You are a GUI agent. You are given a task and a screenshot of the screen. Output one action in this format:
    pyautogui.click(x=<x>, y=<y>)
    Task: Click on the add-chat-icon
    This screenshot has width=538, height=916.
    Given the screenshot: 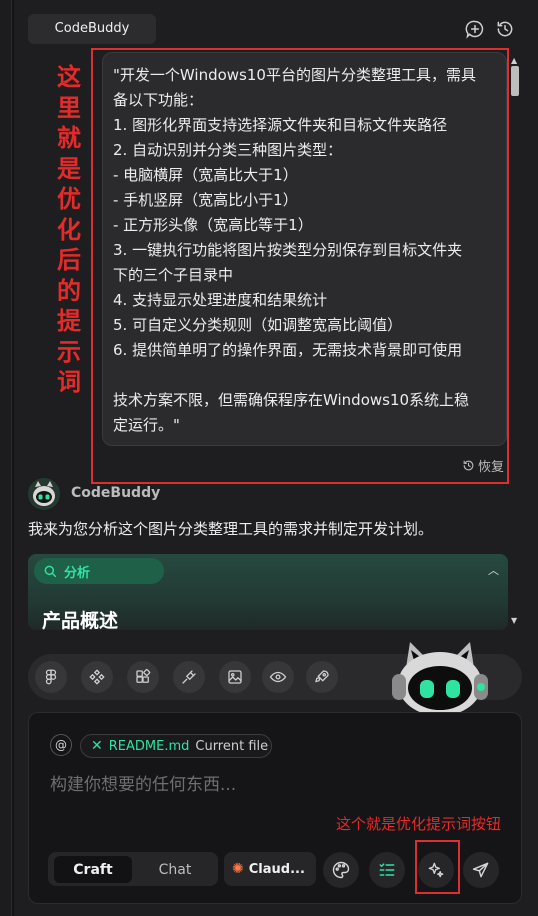 What is the action you would take?
    pyautogui.click(x=475, y=29)
    